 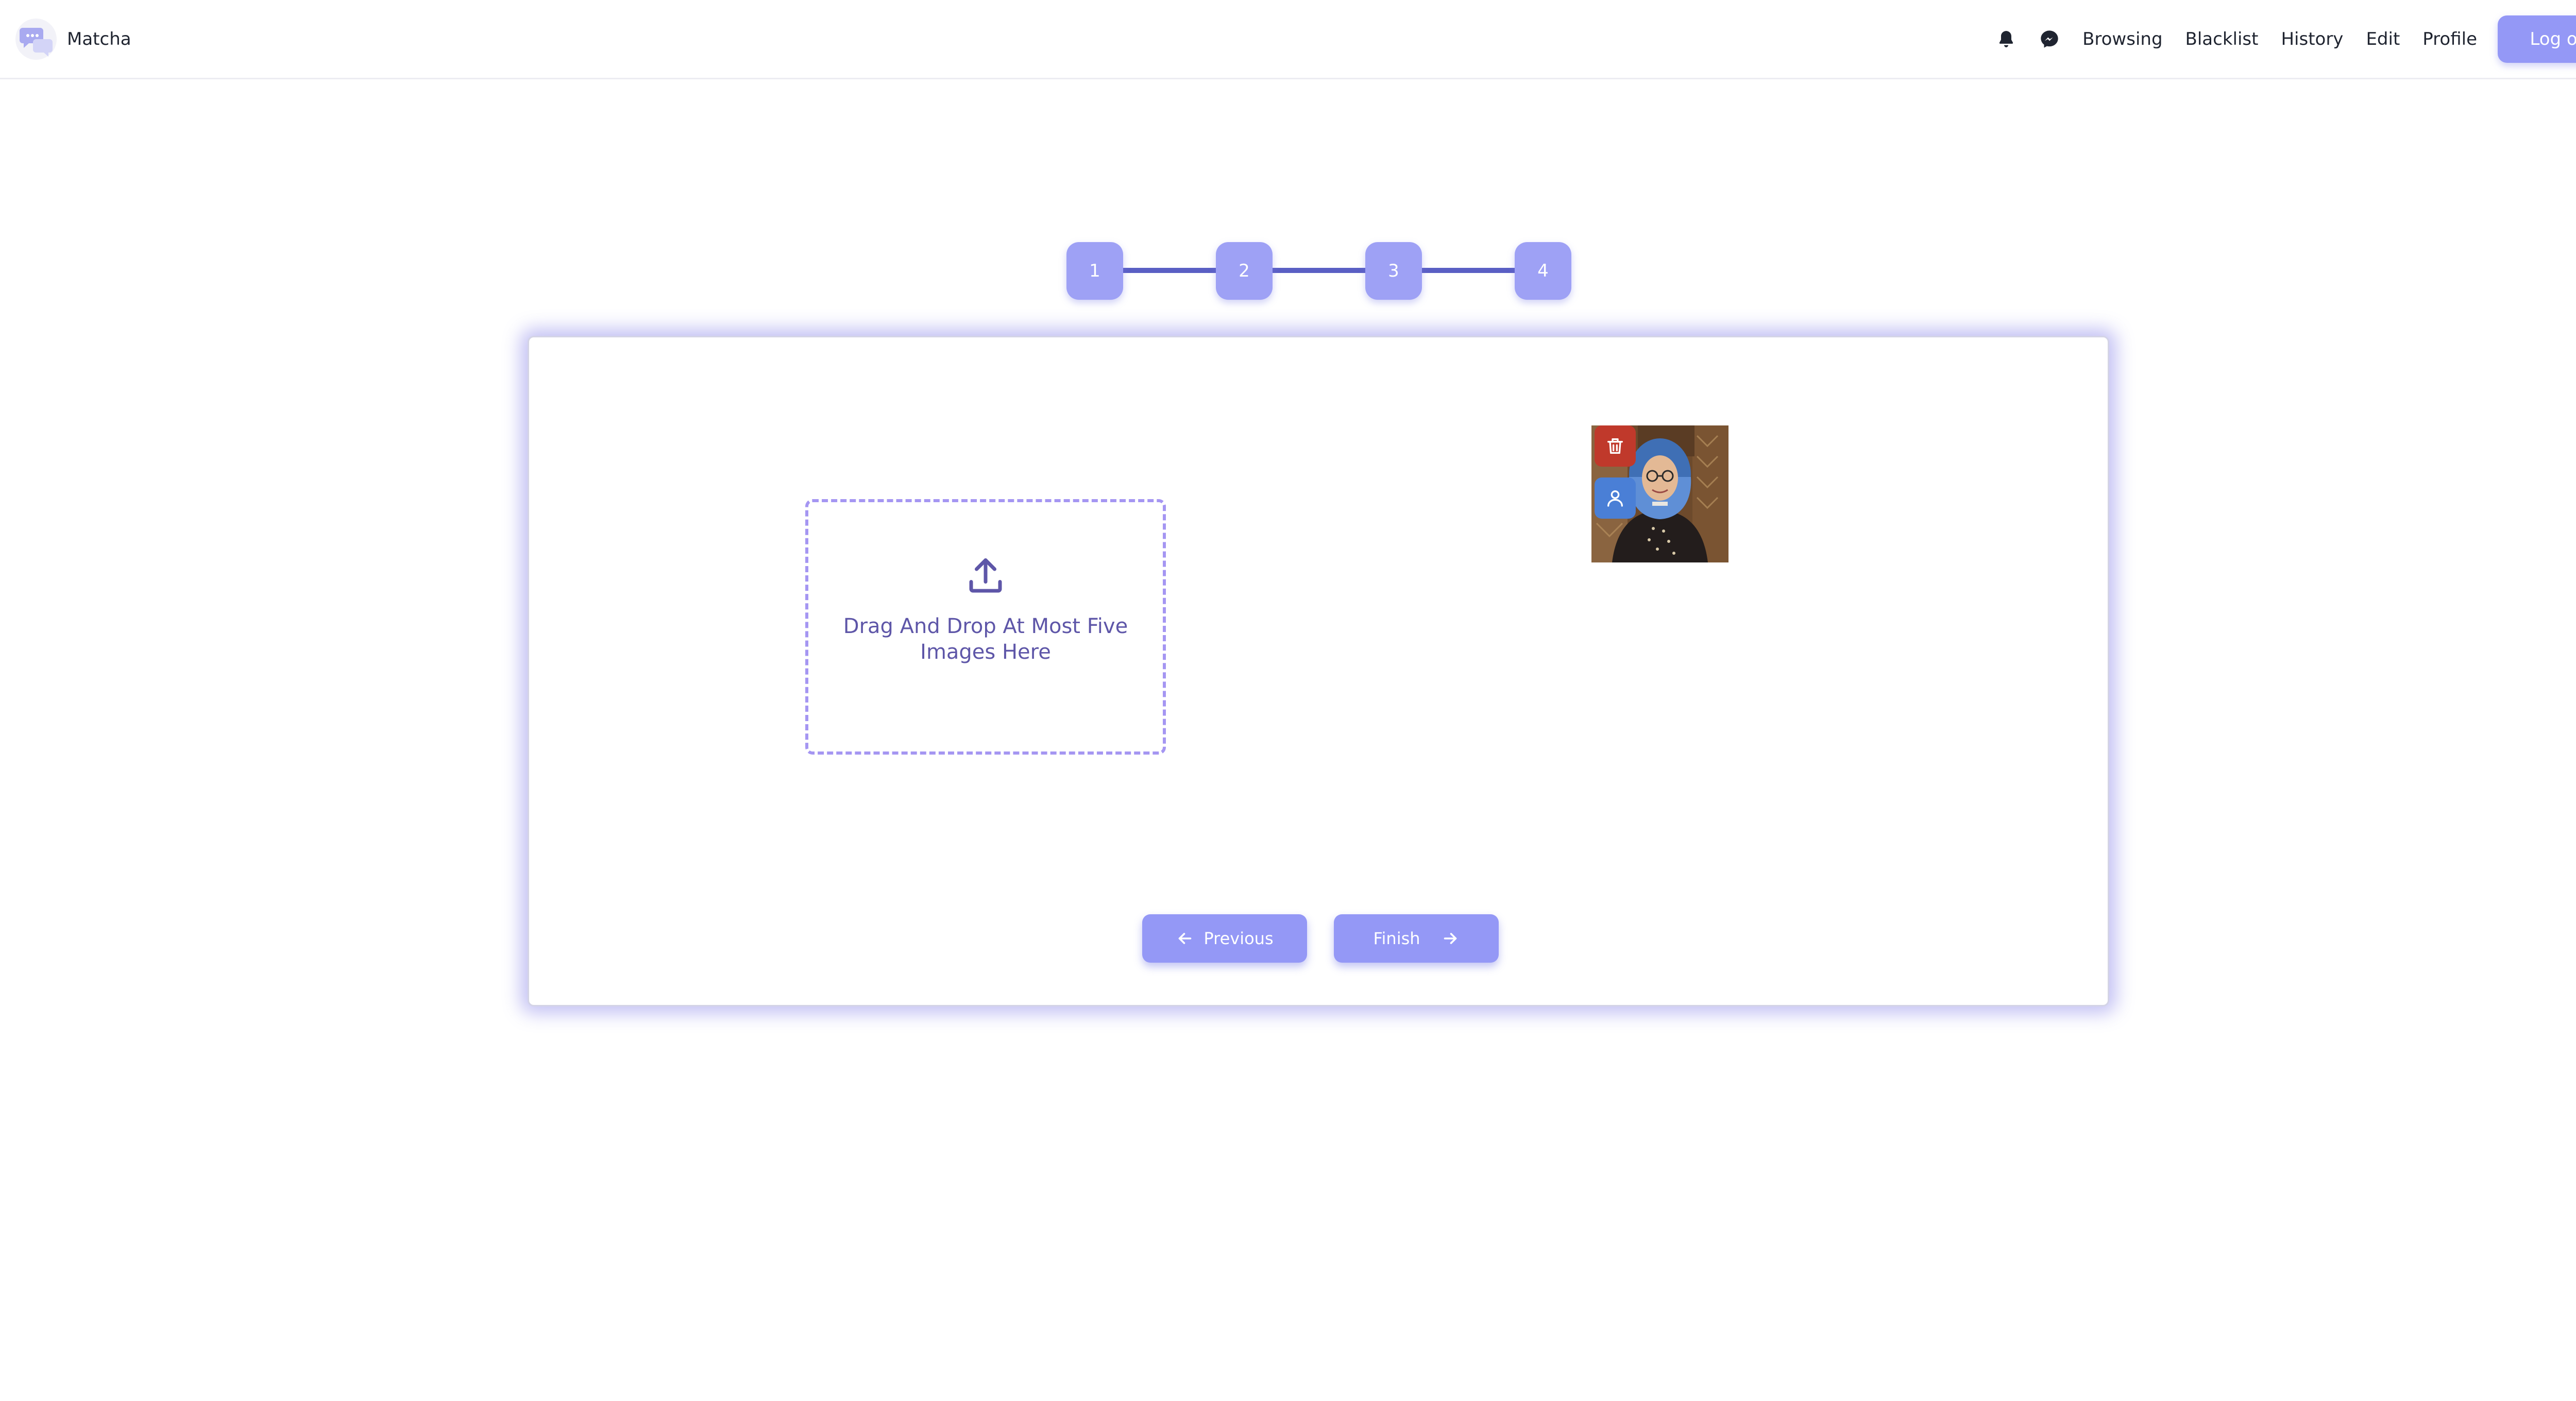 What do you see at coordinates (985, 575) in the screenshot?
I see `upload-icon` at bounding box center [985, 575].